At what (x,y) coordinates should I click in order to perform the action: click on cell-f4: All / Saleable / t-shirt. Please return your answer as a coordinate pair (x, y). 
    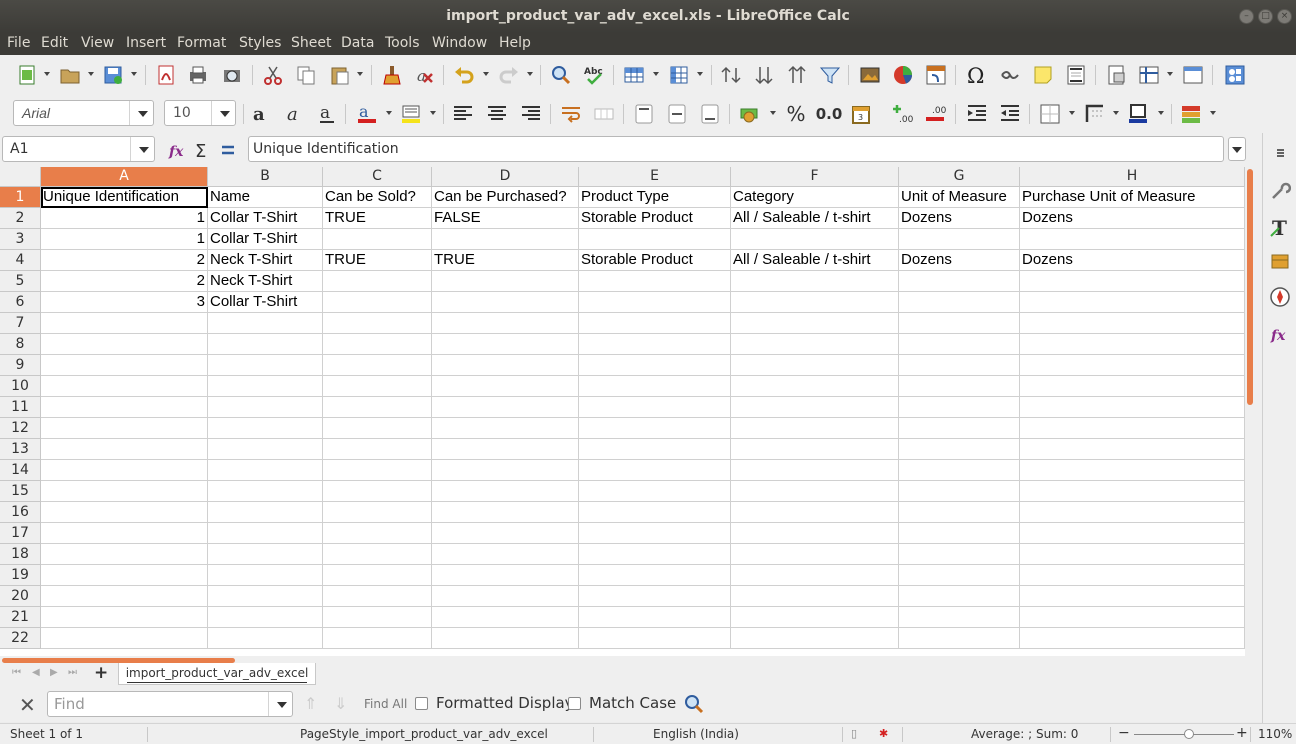
    Looking at the image, I should click on (815, 260).